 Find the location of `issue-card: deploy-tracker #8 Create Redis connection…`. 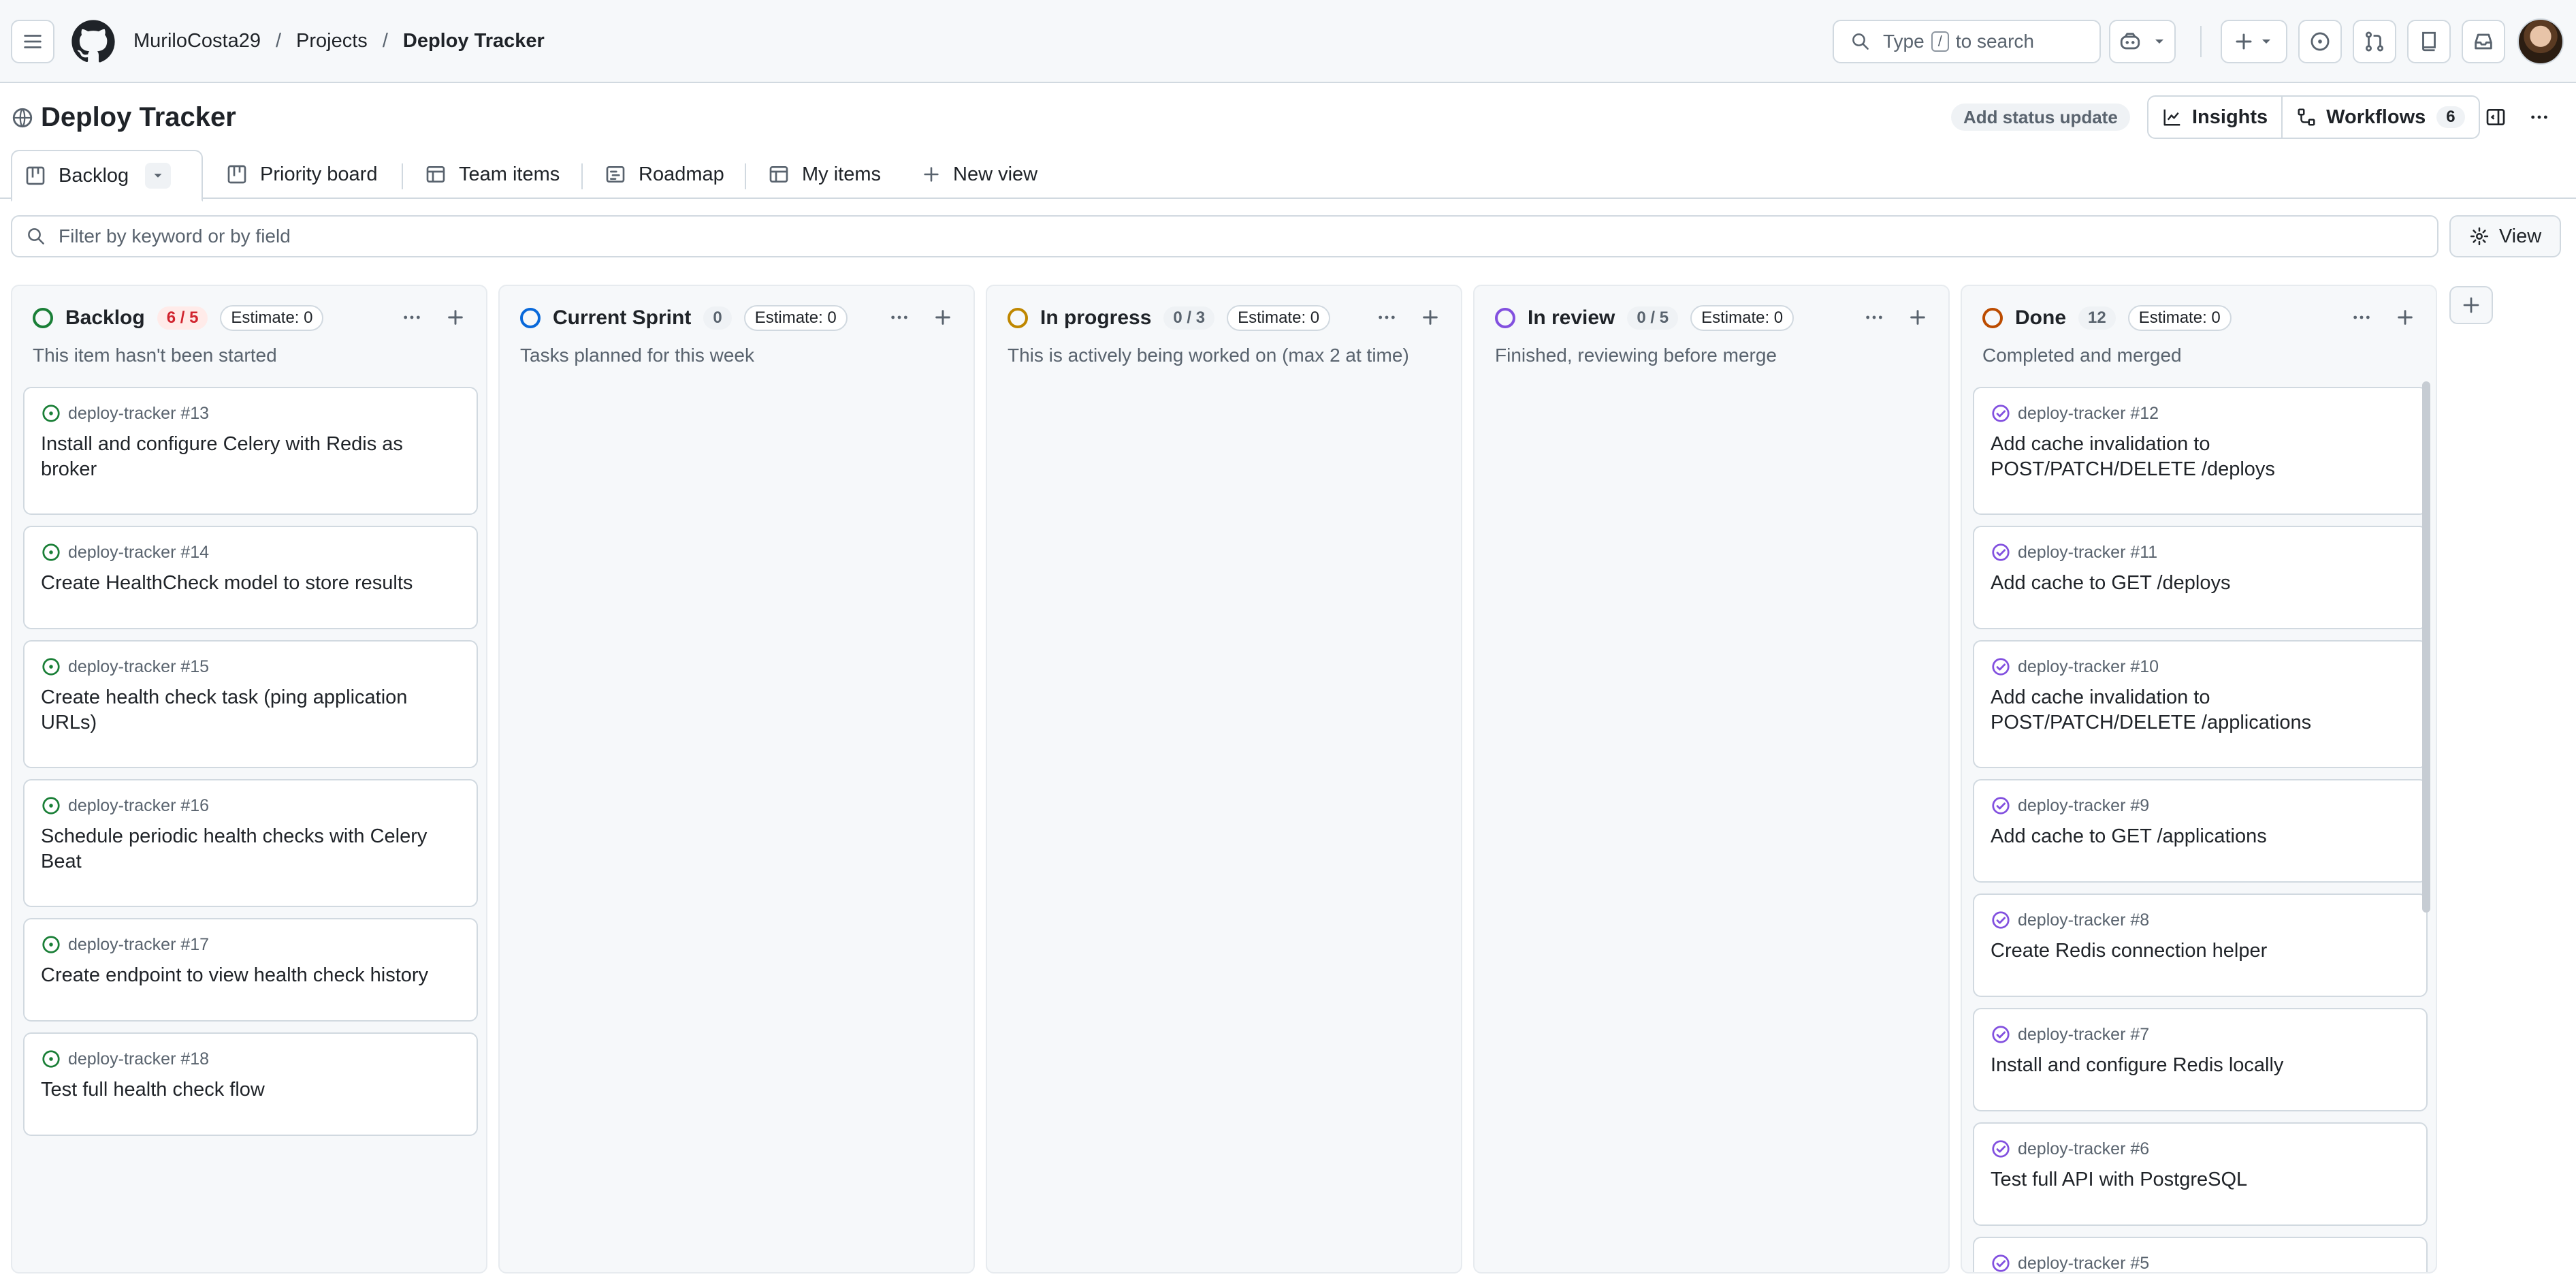

issue-card: deploy-tracker #8 Create Redis connection… is located at coordinates (2201, 945).